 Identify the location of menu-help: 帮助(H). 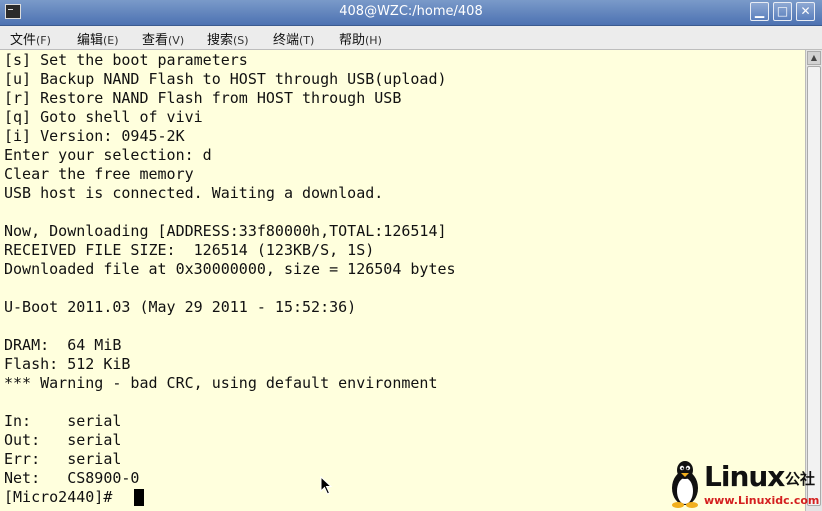
(360, 38).